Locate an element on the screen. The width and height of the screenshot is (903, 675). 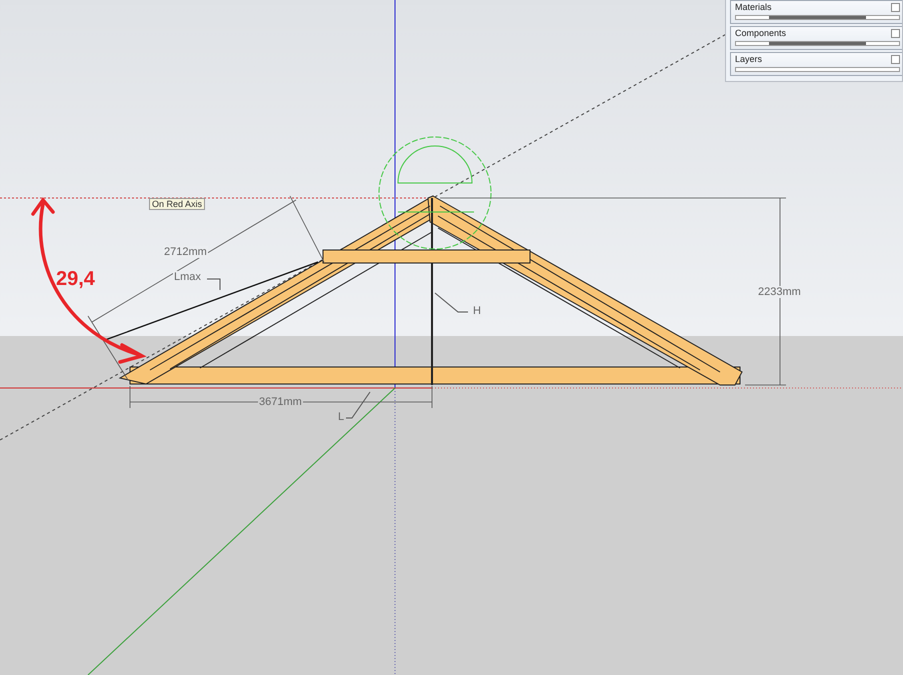
panel-title: Layers is located at coordinates (748, 59).